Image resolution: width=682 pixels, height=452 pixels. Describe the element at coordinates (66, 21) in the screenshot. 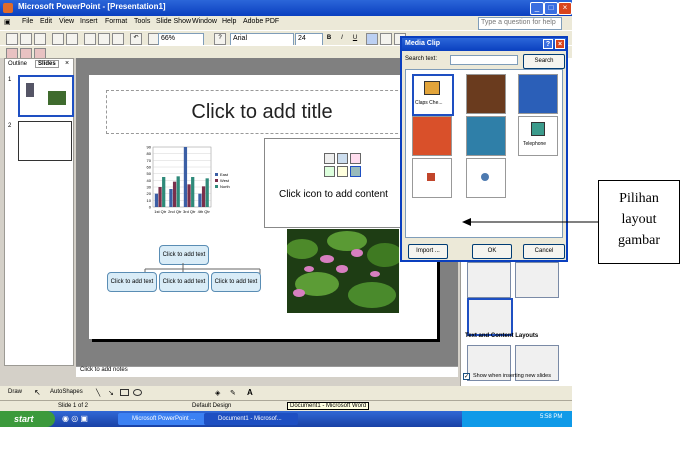

I see `menu-view: View` at that location.